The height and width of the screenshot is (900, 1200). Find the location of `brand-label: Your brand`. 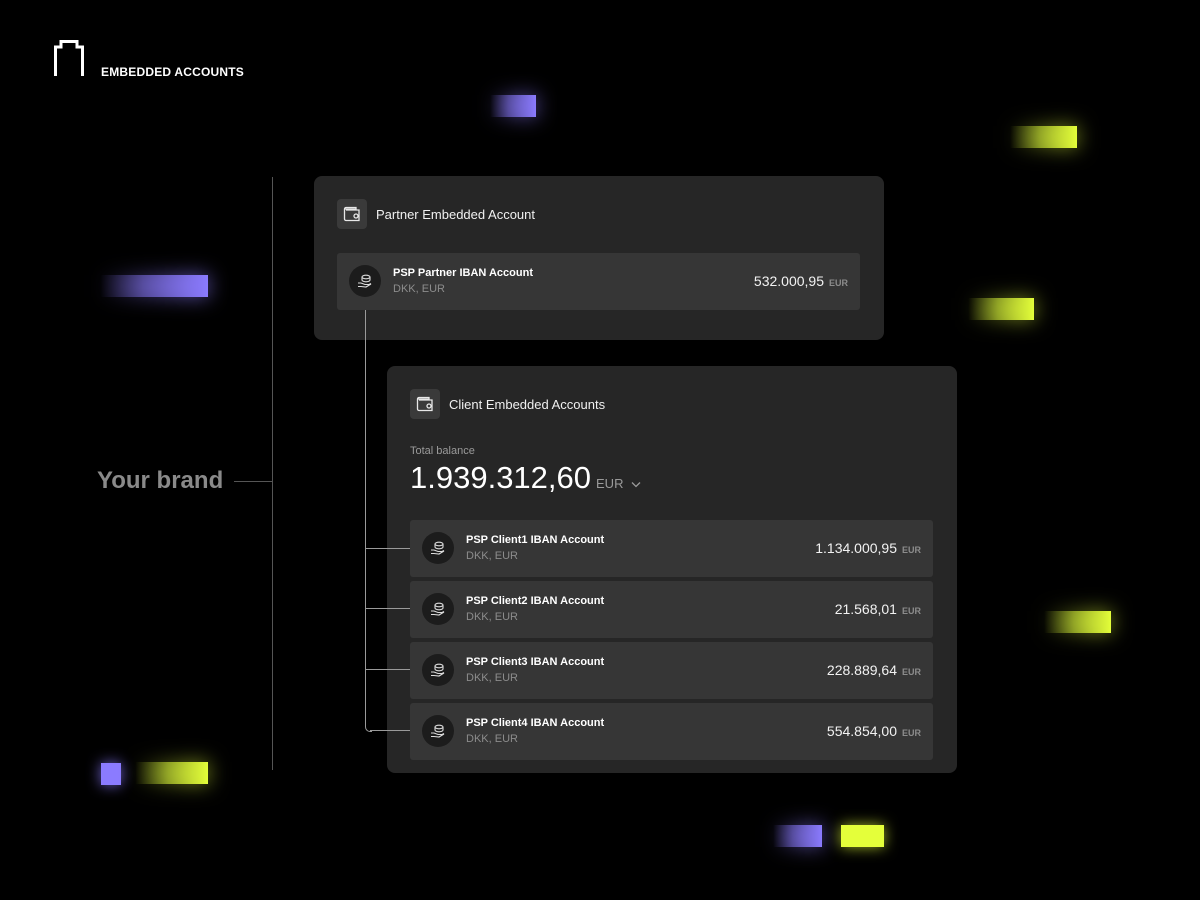

brand-label: Your brand is located at coordinates (160, 480).